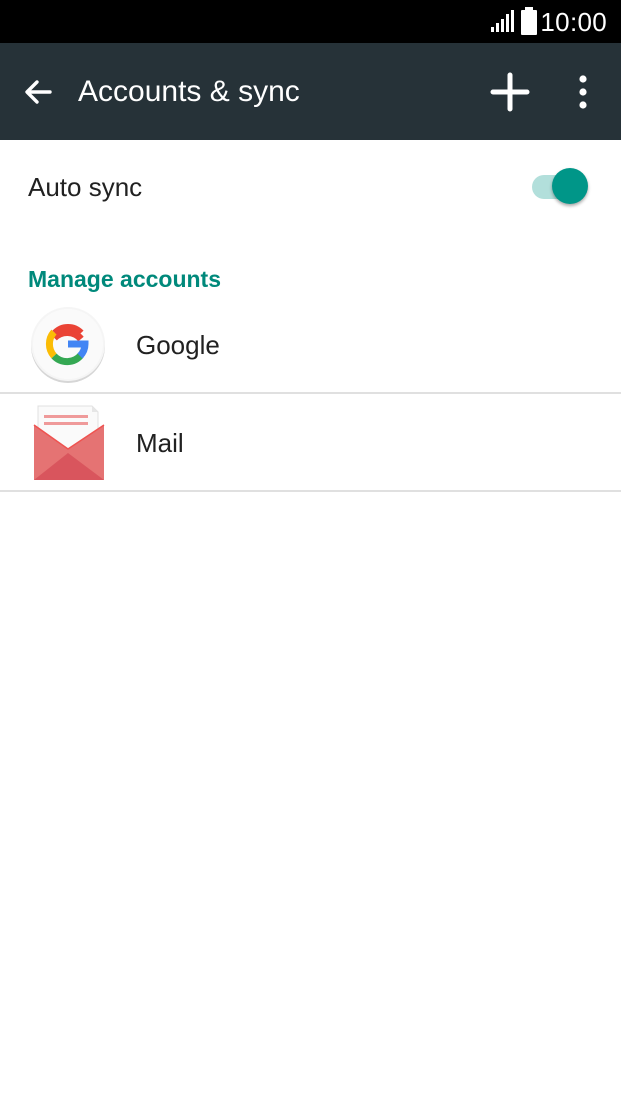  I want to click on more-vert-icon, so click(583, 92).